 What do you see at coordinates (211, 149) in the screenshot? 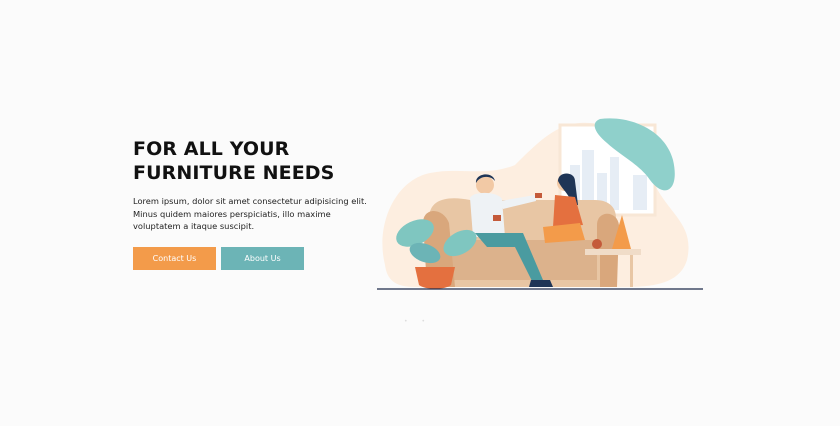
I see `hero-title-line1: FOR ALL YOUR` at bounding box center [211, 149].